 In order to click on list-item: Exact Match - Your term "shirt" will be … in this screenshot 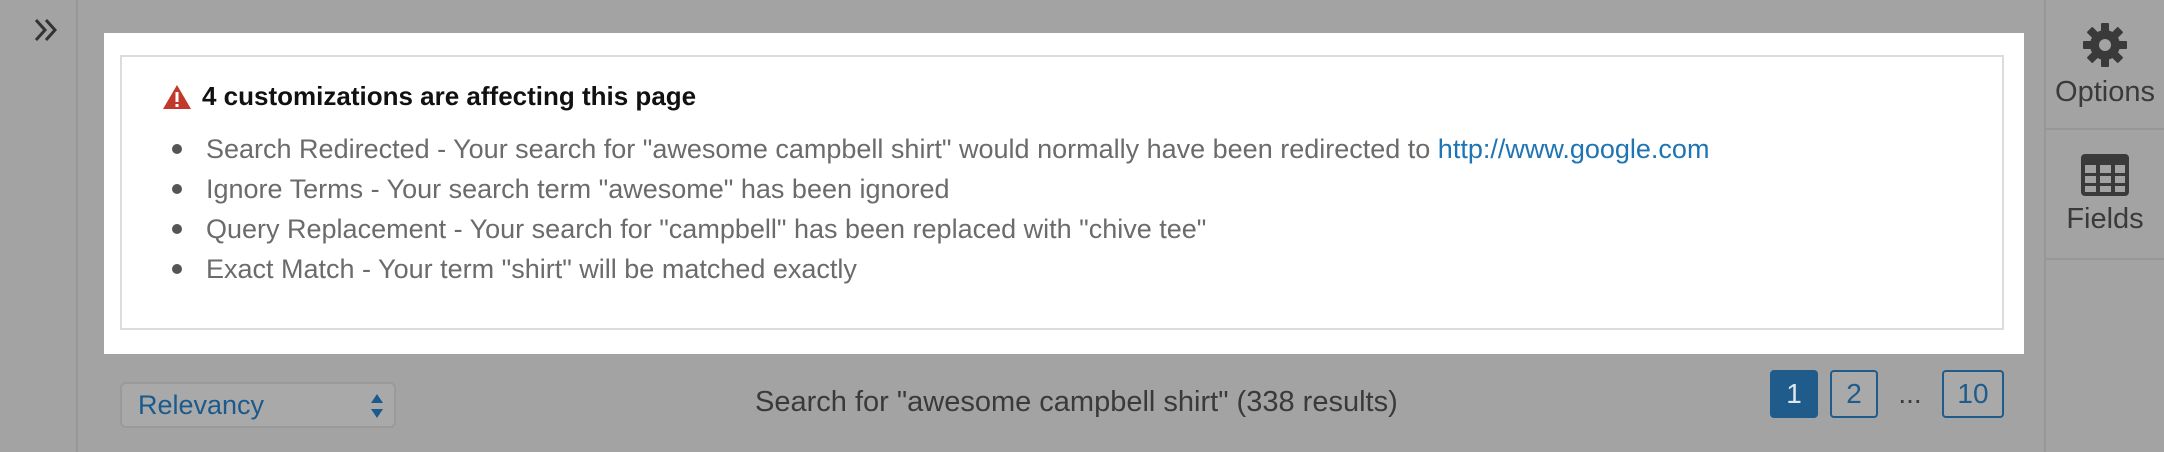, I will do `click(940, 269)`.